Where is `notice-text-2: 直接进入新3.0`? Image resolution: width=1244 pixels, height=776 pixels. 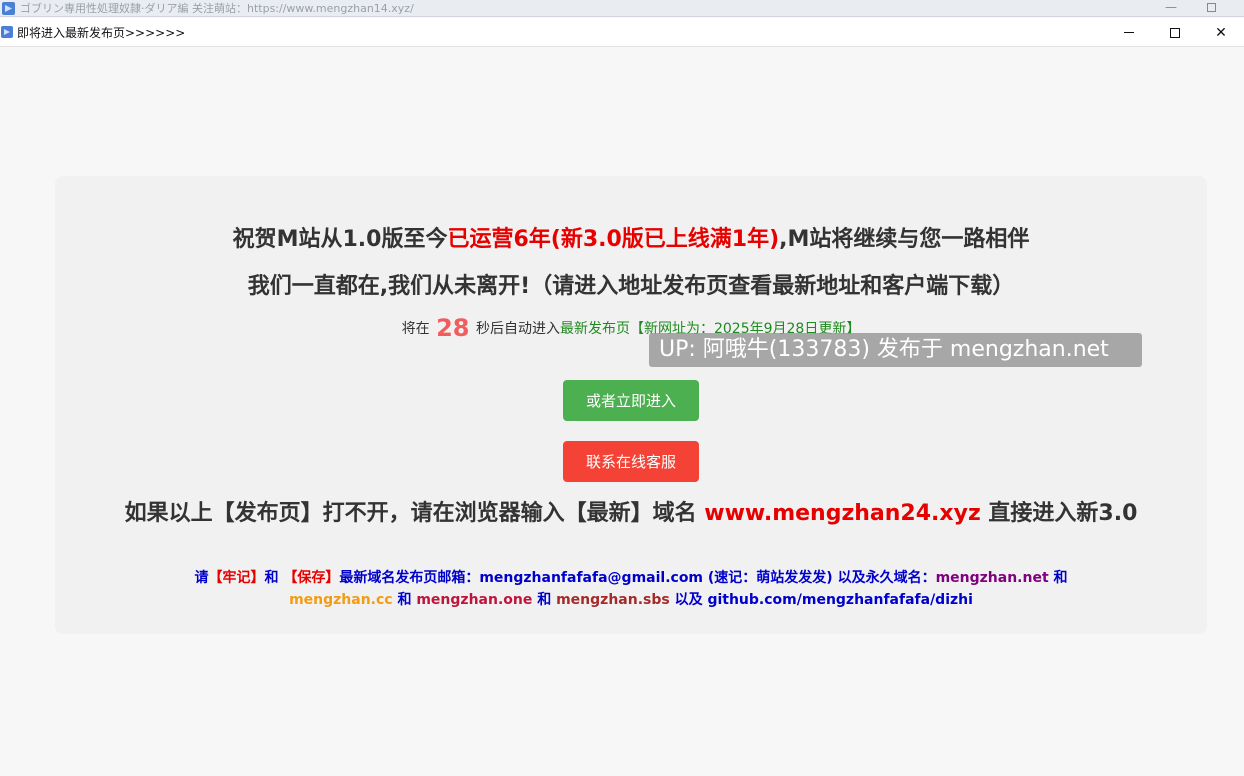 notice-text-2: 直接进入新3.0 is located at coordinates (1059, 513).